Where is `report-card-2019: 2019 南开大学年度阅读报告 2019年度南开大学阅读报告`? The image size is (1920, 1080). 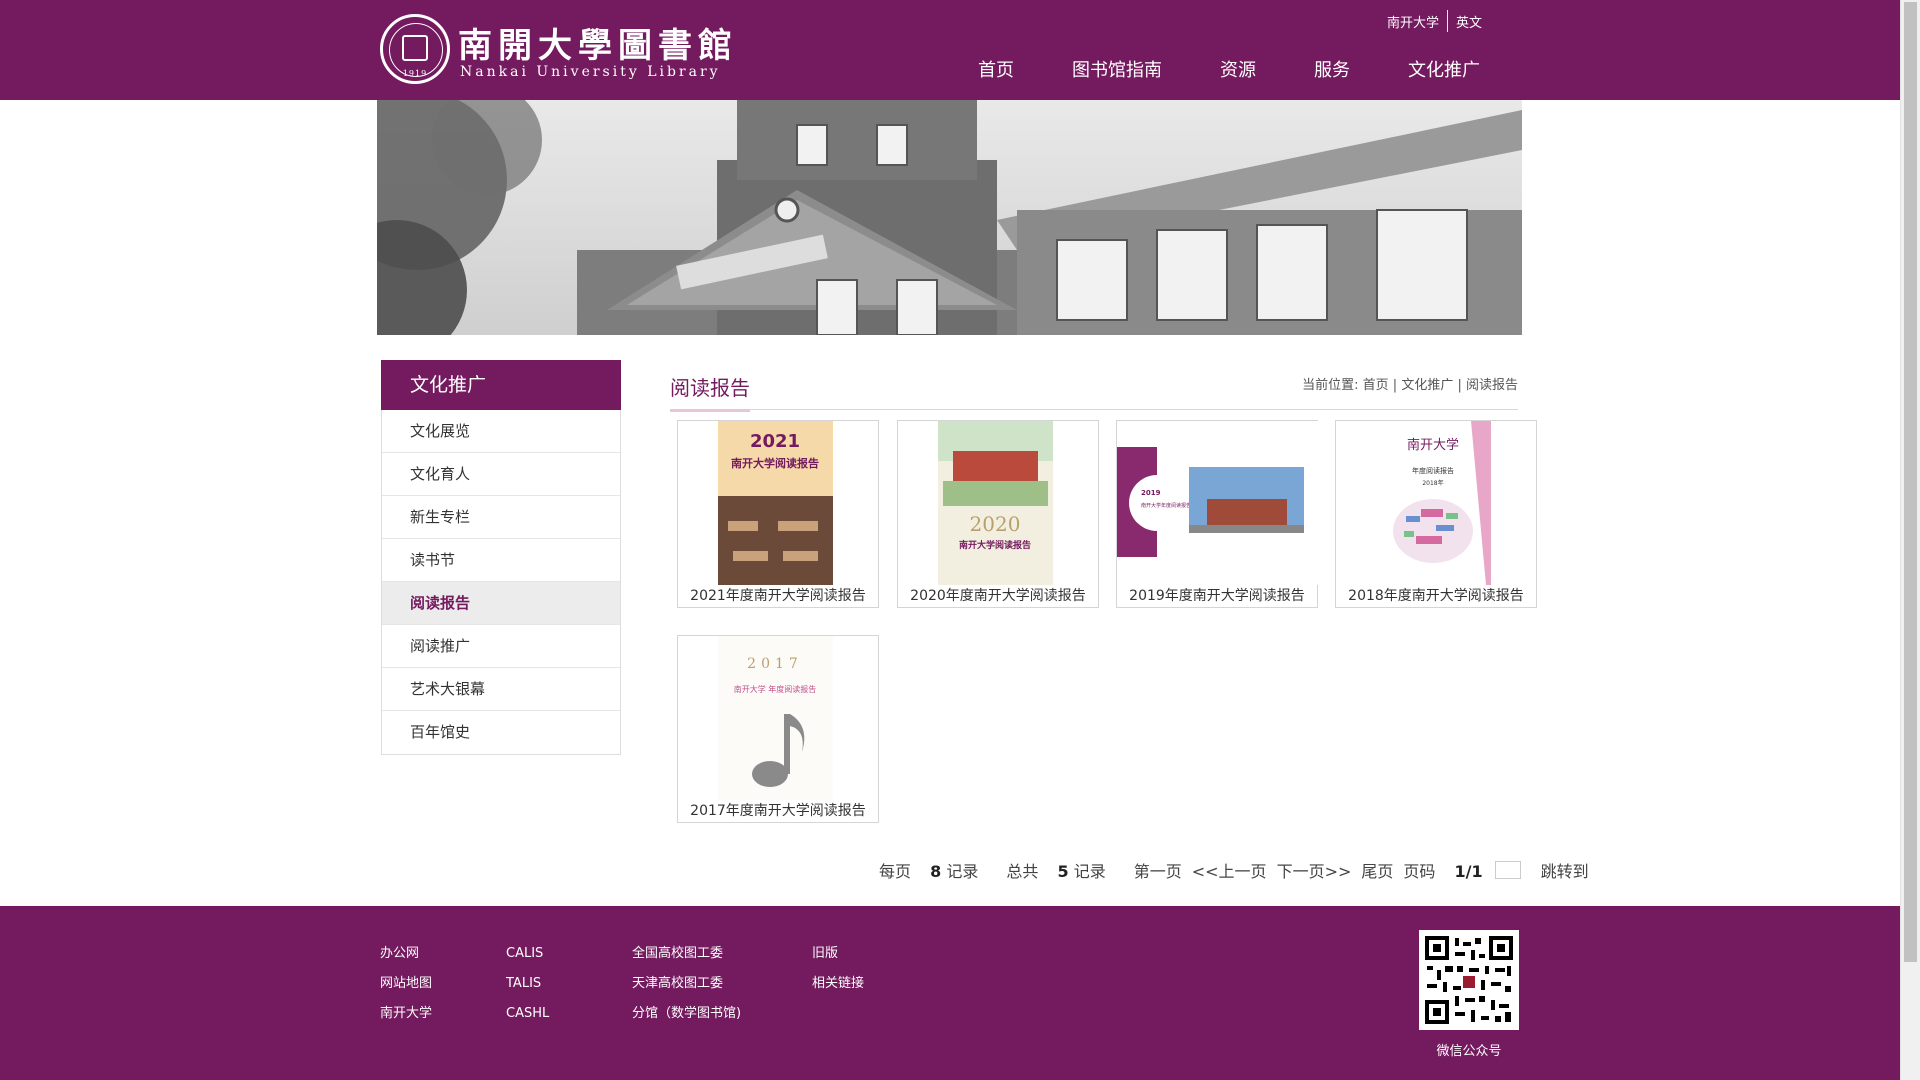 report-card-2019: 2019 南开大学年度阅读报告 2019年度南开大学阅读报告 is located at coordinates (1217, 514).